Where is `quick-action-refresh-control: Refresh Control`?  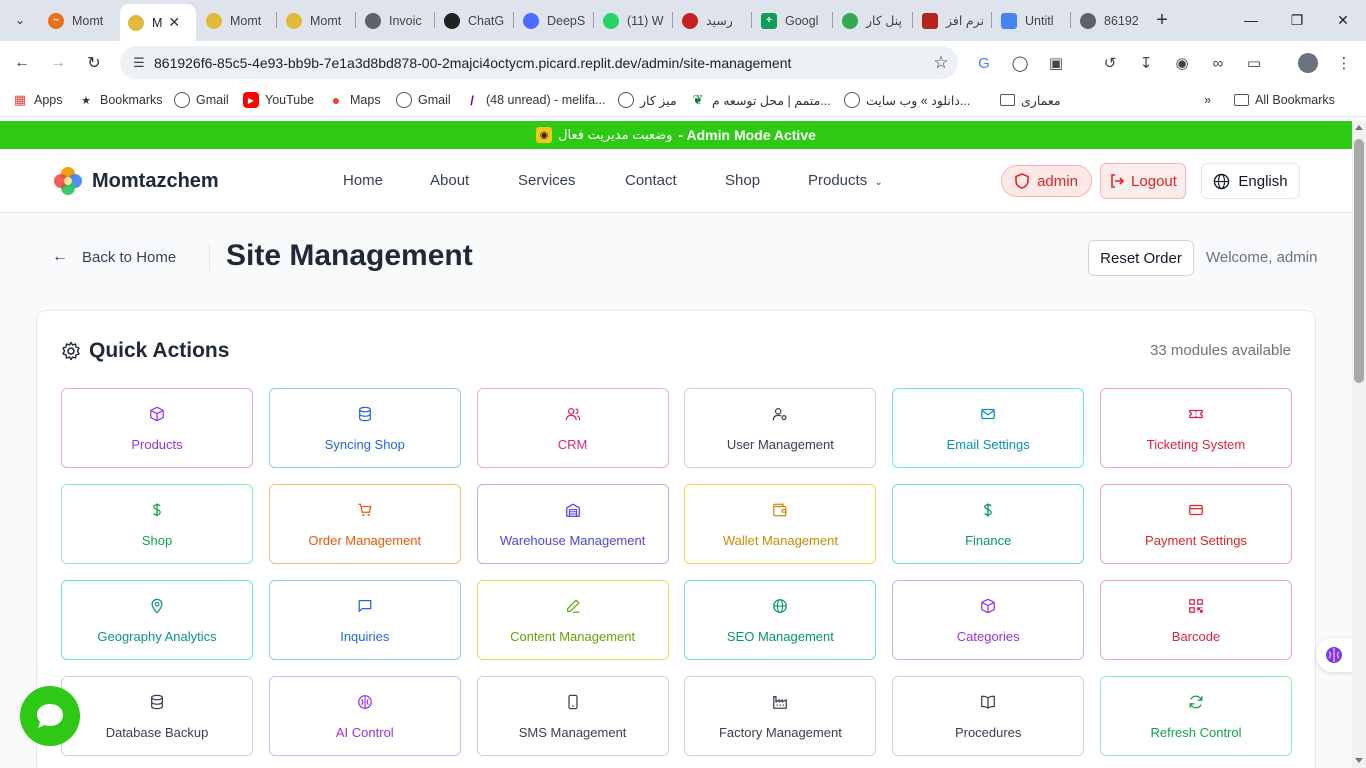
quick-action-refresh-control: Refresh Control is located at coordinates (1196, 716).